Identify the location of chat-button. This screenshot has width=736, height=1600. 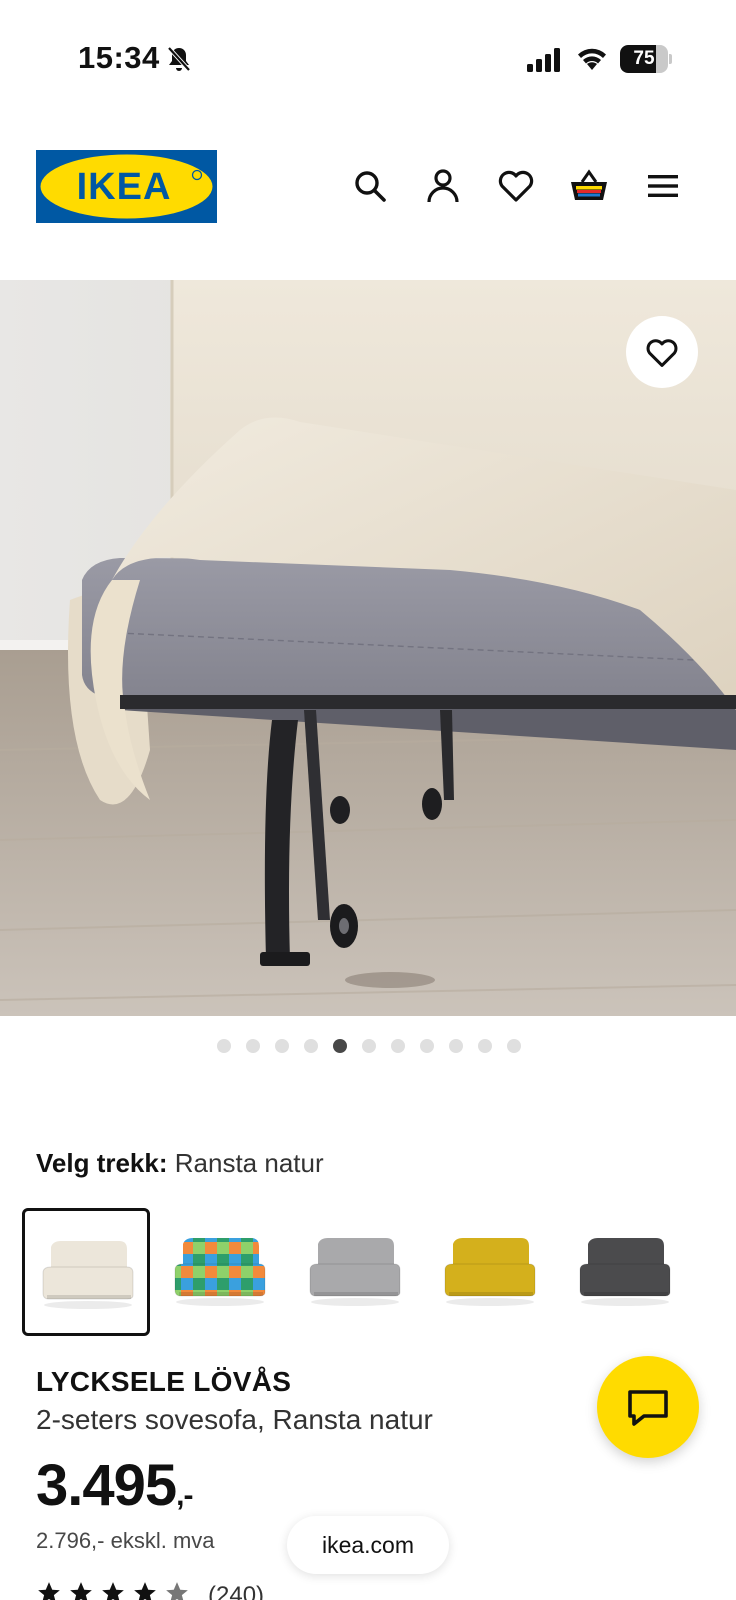
(648, 1407).